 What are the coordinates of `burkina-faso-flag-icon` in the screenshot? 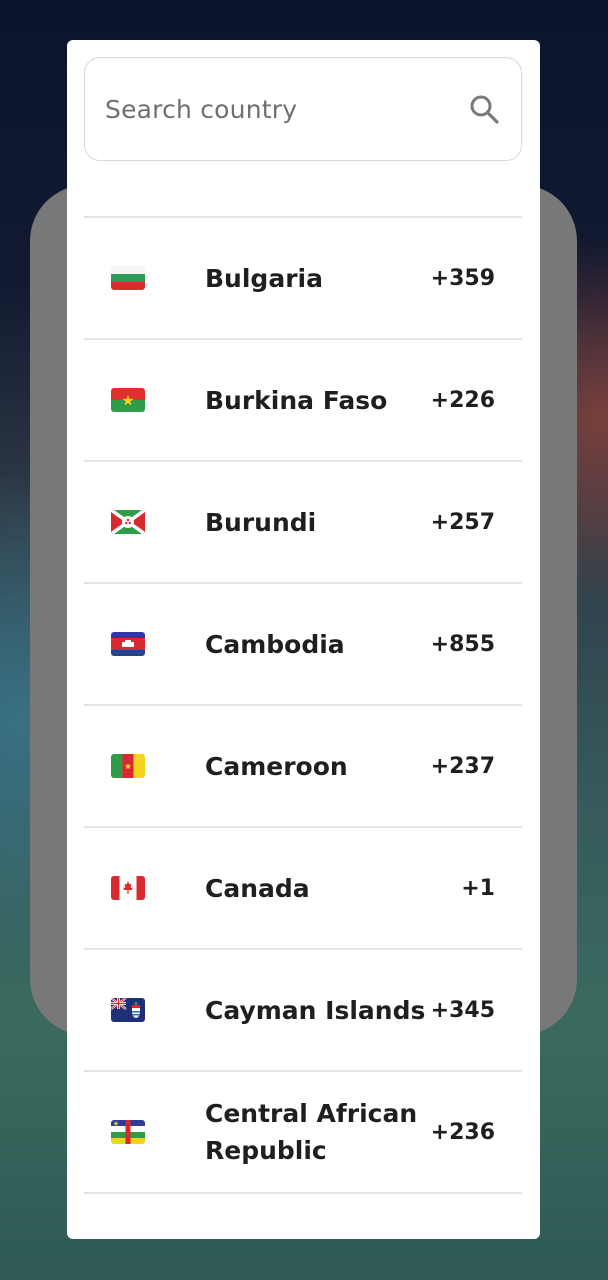 It's located at (128, 400).